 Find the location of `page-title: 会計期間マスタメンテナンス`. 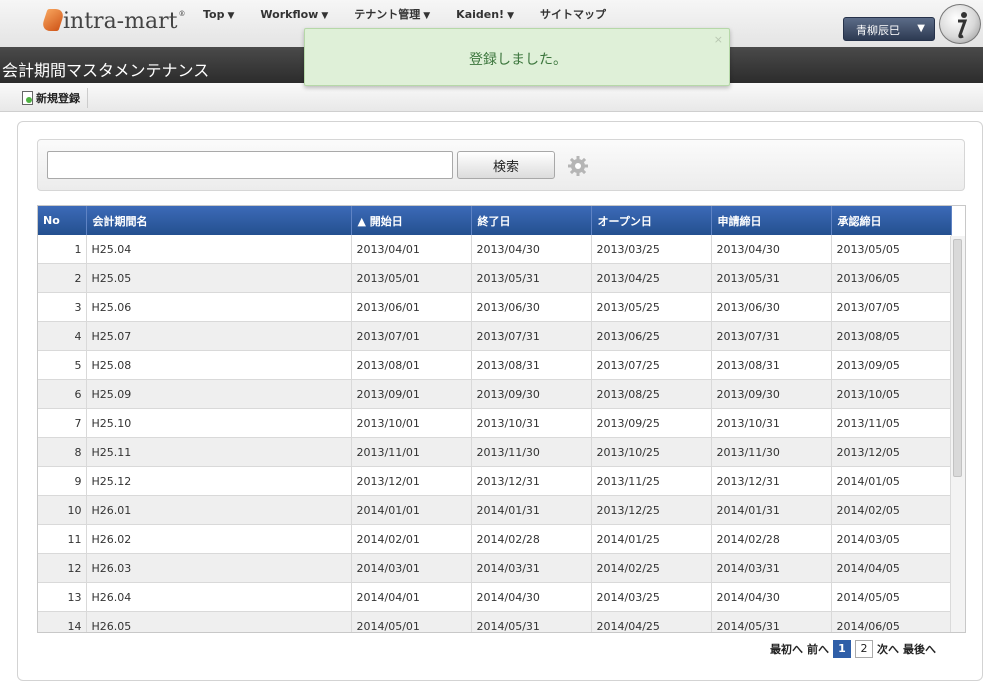

page-title: 会計期間マスタメンテナンス is located at coordinates (106, 70).